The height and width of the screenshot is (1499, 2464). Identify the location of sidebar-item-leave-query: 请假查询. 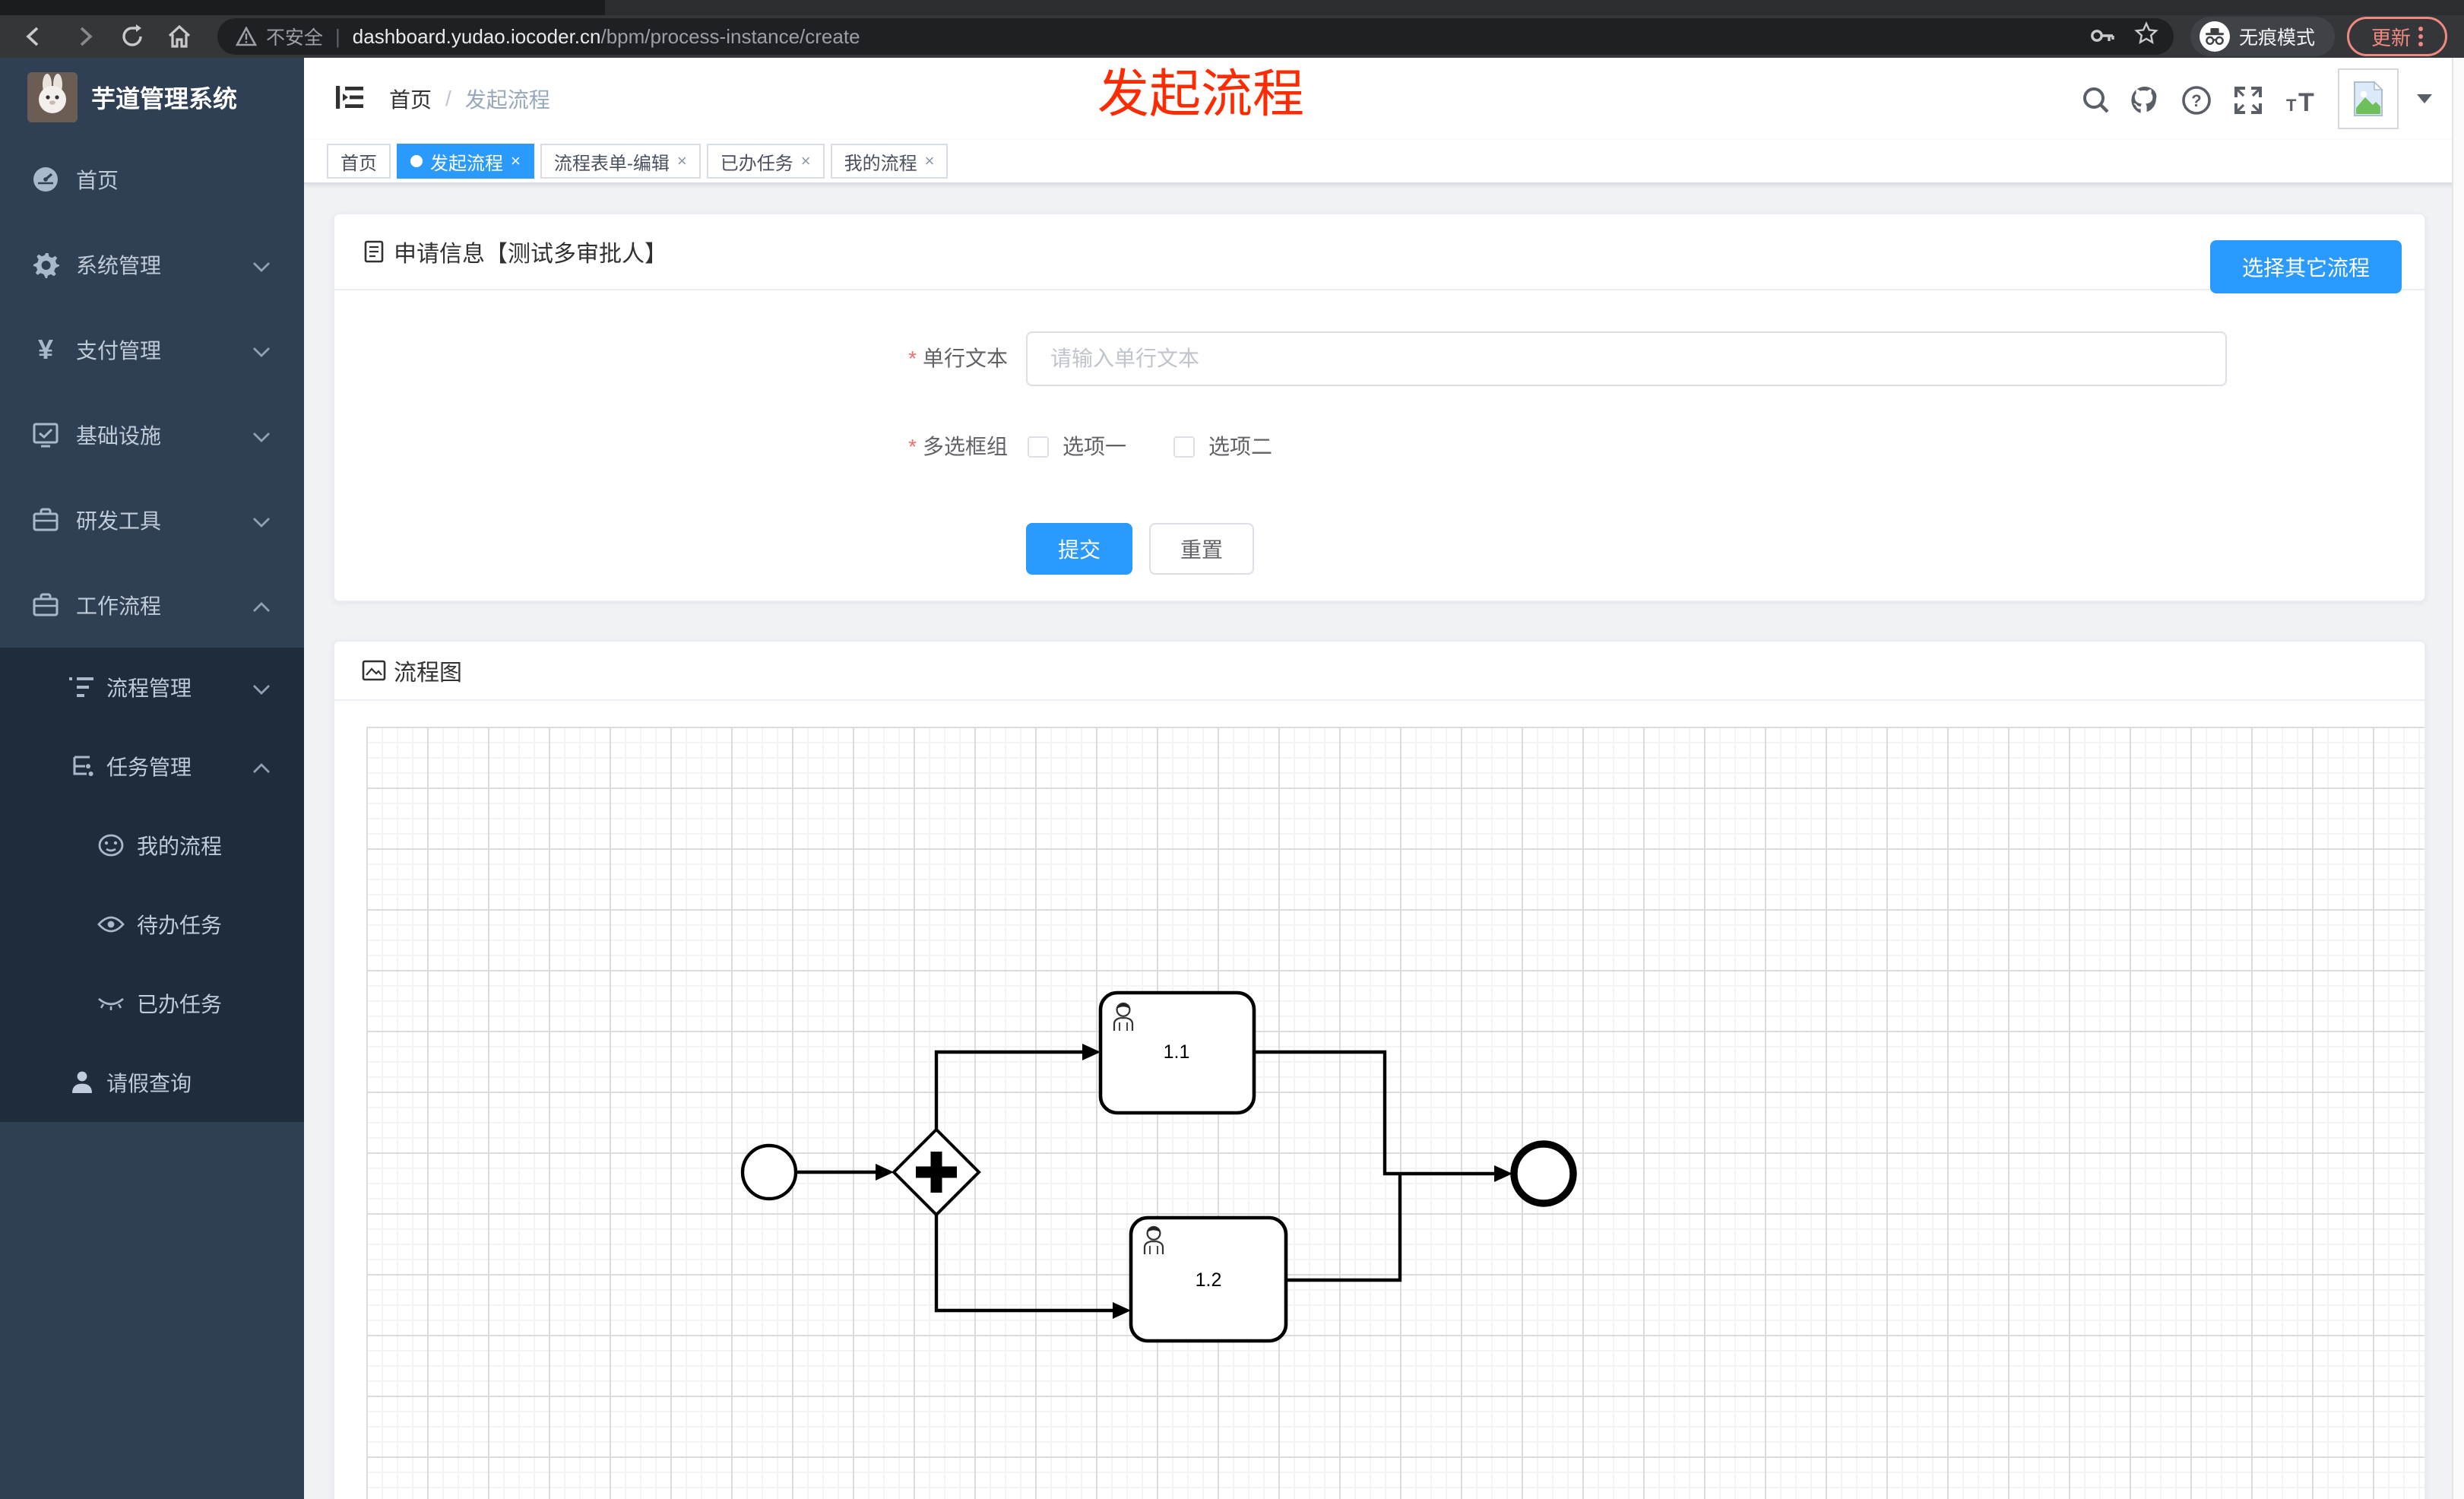
(152, 1082).